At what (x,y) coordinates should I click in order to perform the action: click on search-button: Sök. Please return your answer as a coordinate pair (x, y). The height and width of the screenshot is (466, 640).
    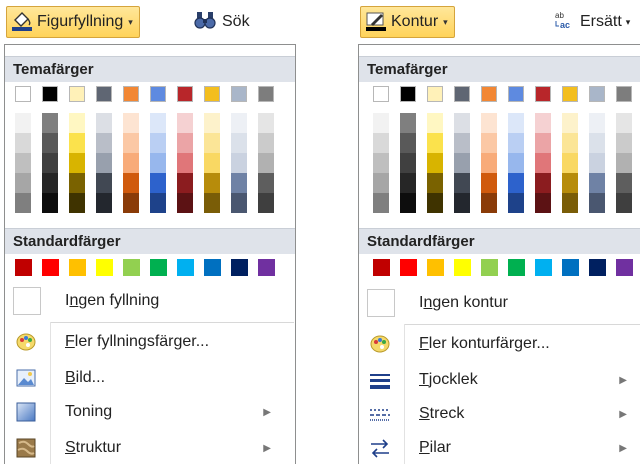
    Looking at the image, I should click on (222, 22).